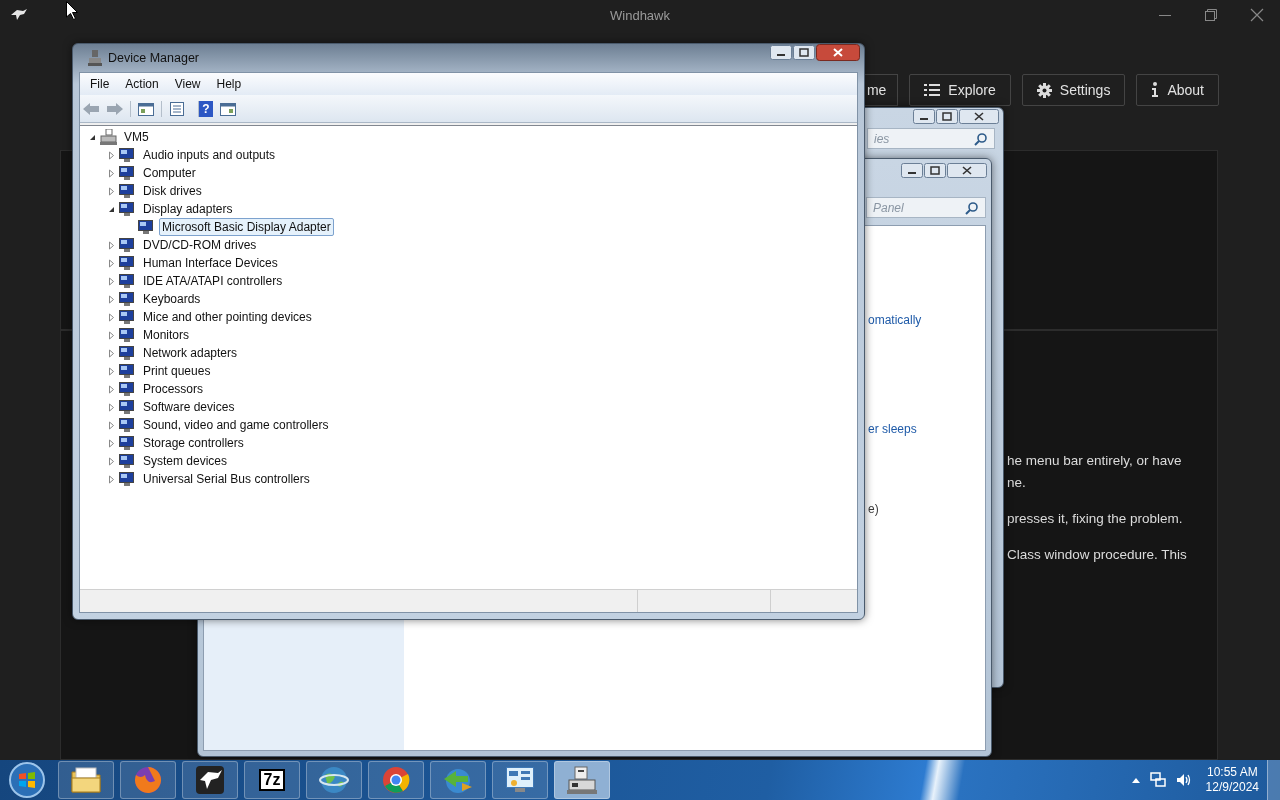  What do you see at coordinates (100, 84) in the screenshot?
I see `menu-item: File` at bounding box center [100, 84].